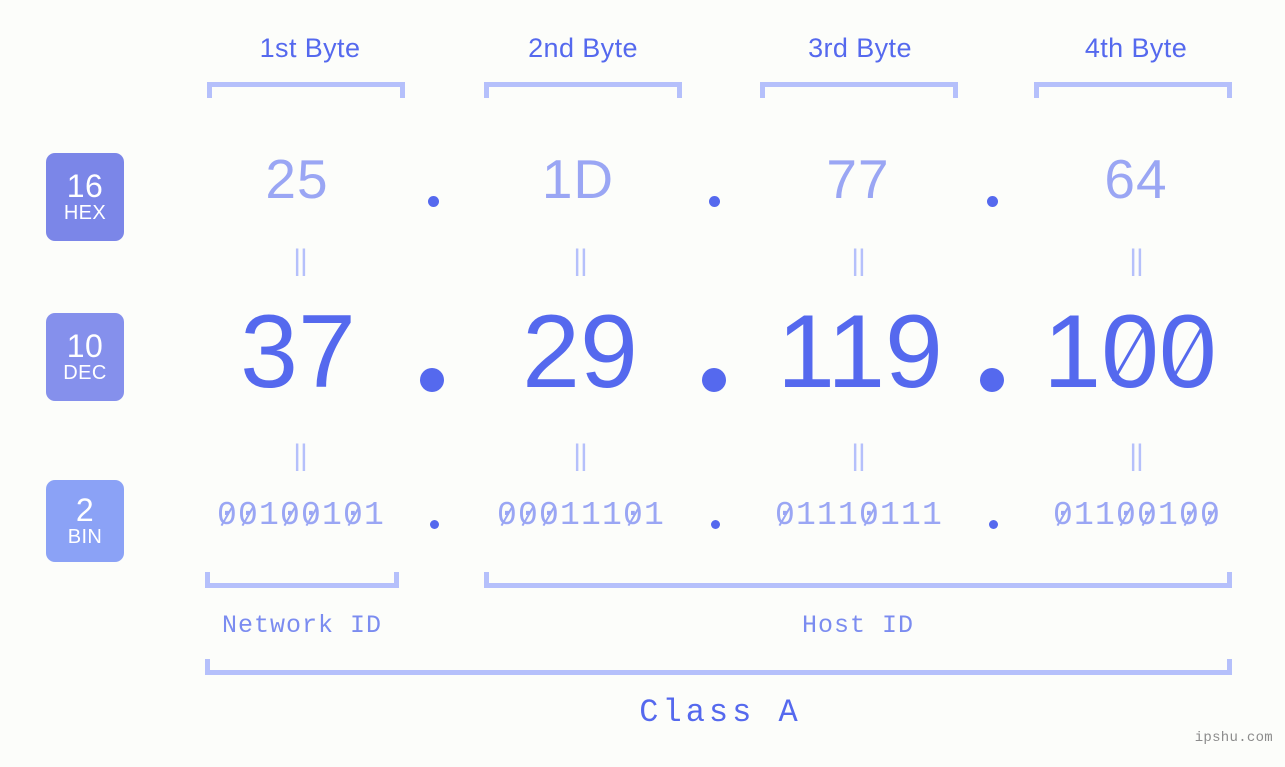  I want to click on bin-octet-1: 00100101, so click(301, 515).